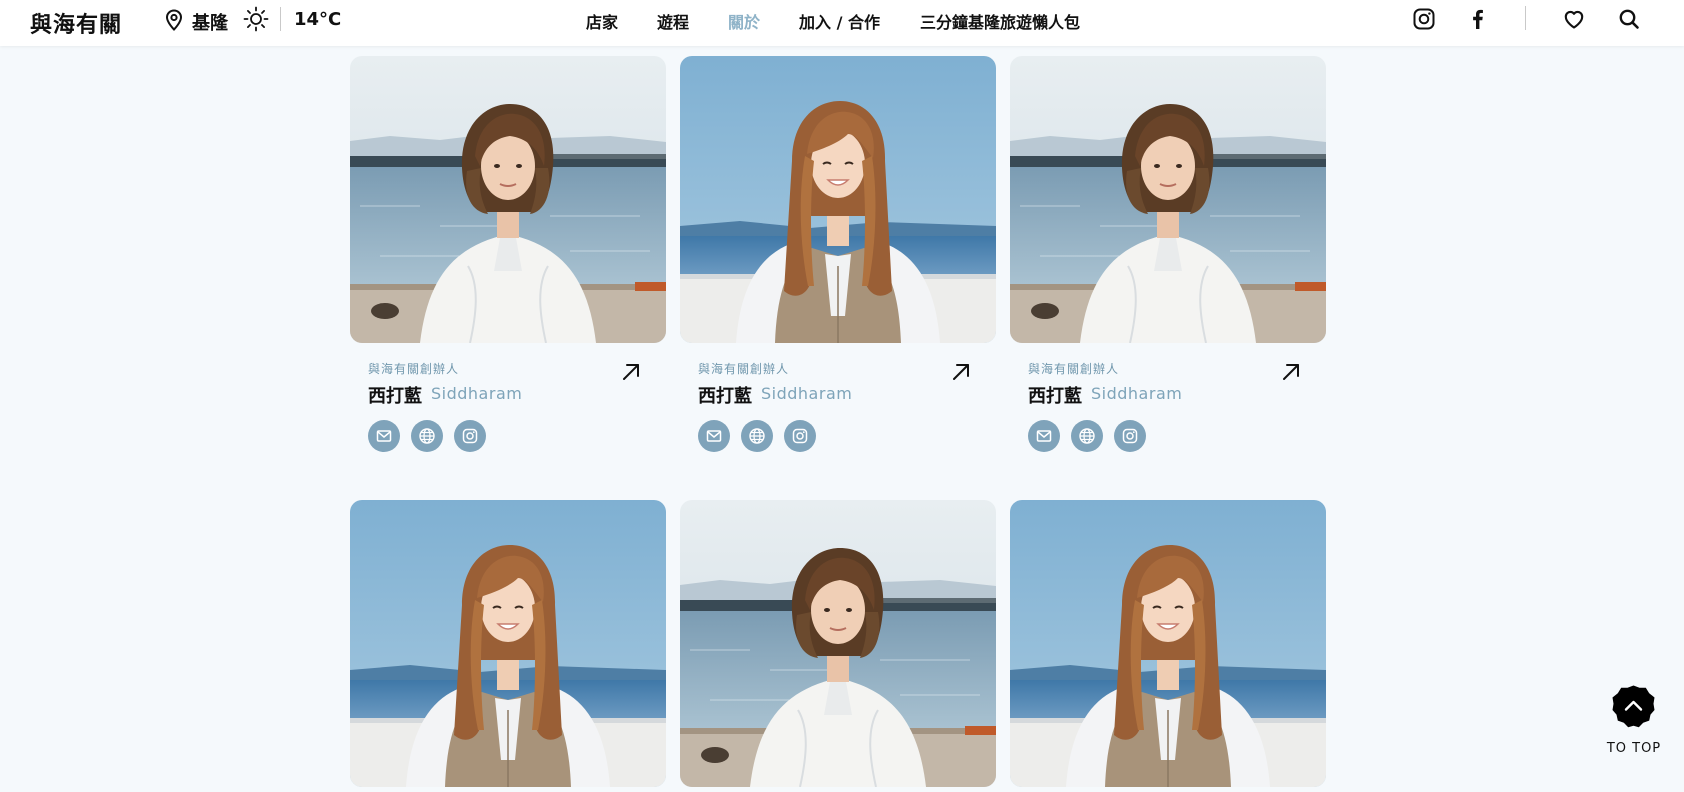 The width and height of the screenshot is (1684, 792). I want to click on nav-travel-guide: 三分鐘基隆旅遊懶人包, so click(1000, 21).